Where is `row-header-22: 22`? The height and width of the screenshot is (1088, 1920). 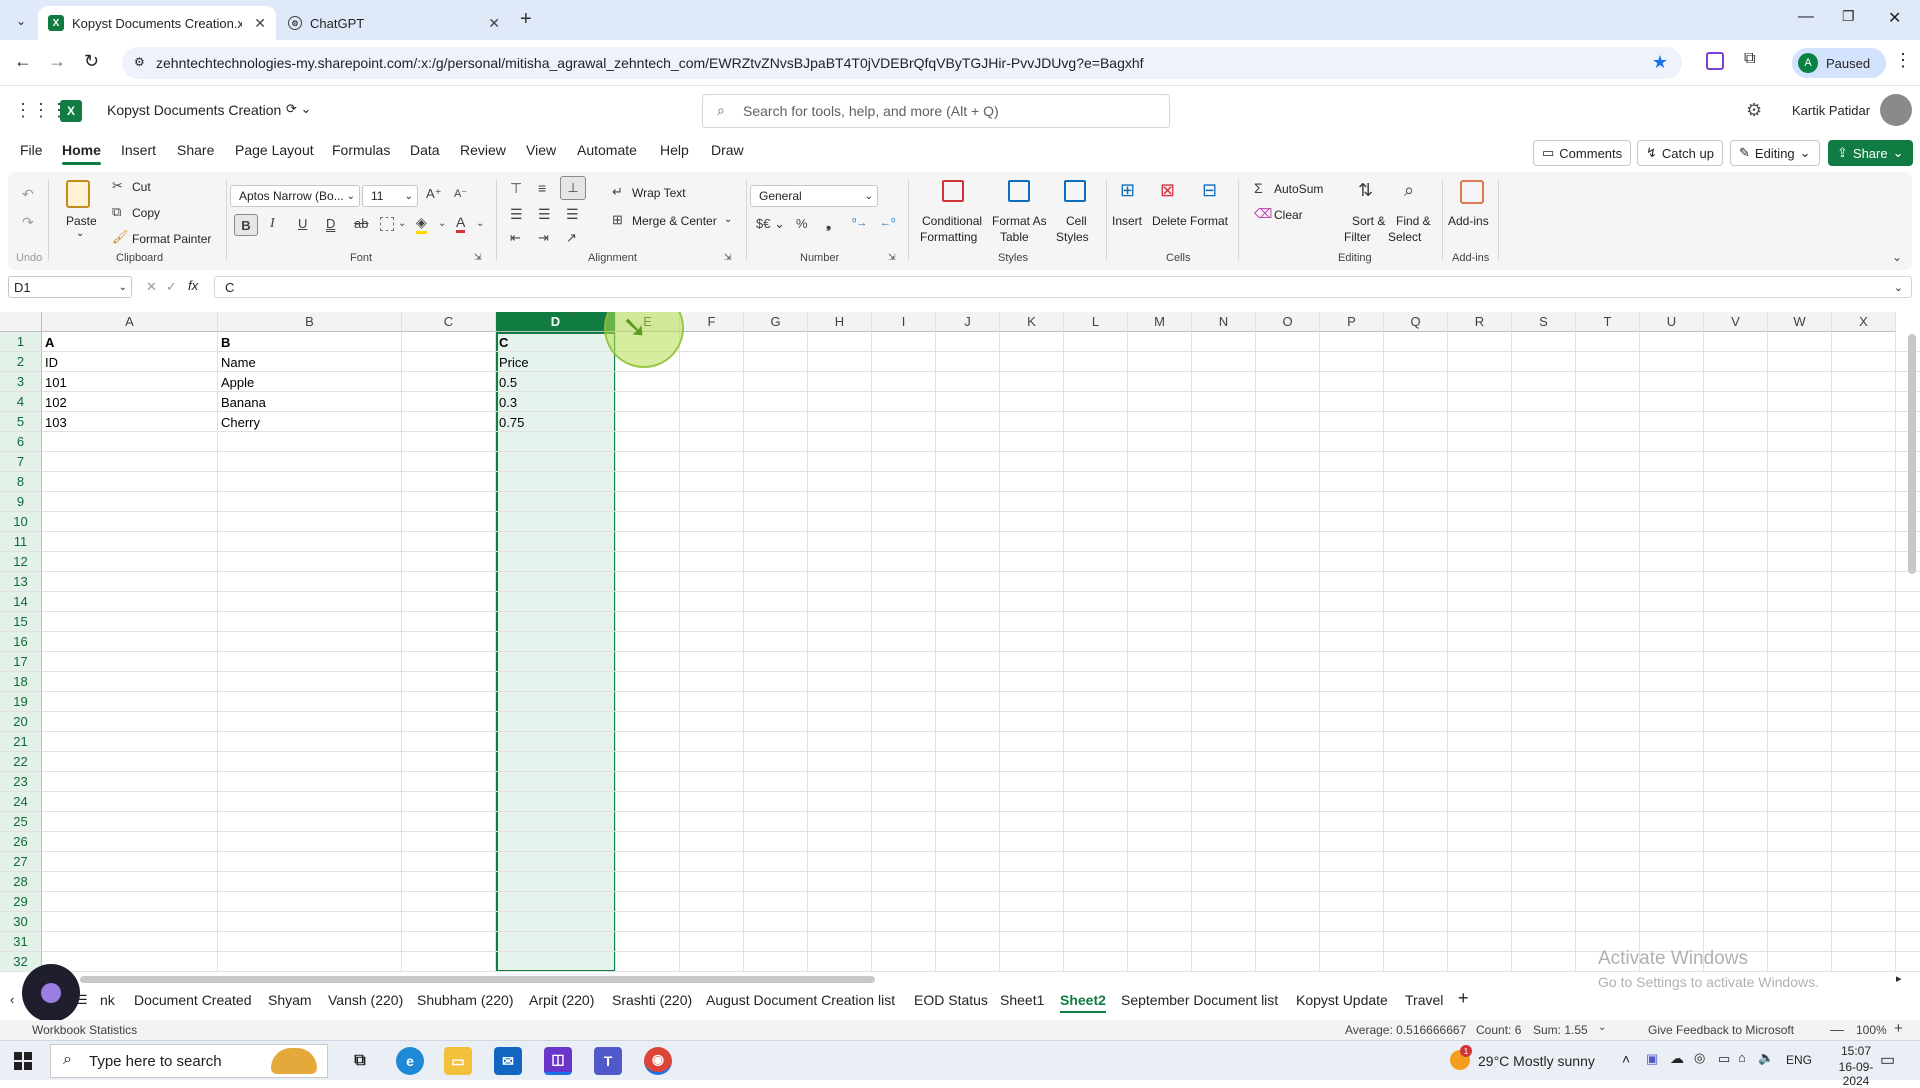
row-header-22: 22 is located at coordinates (21, 762).